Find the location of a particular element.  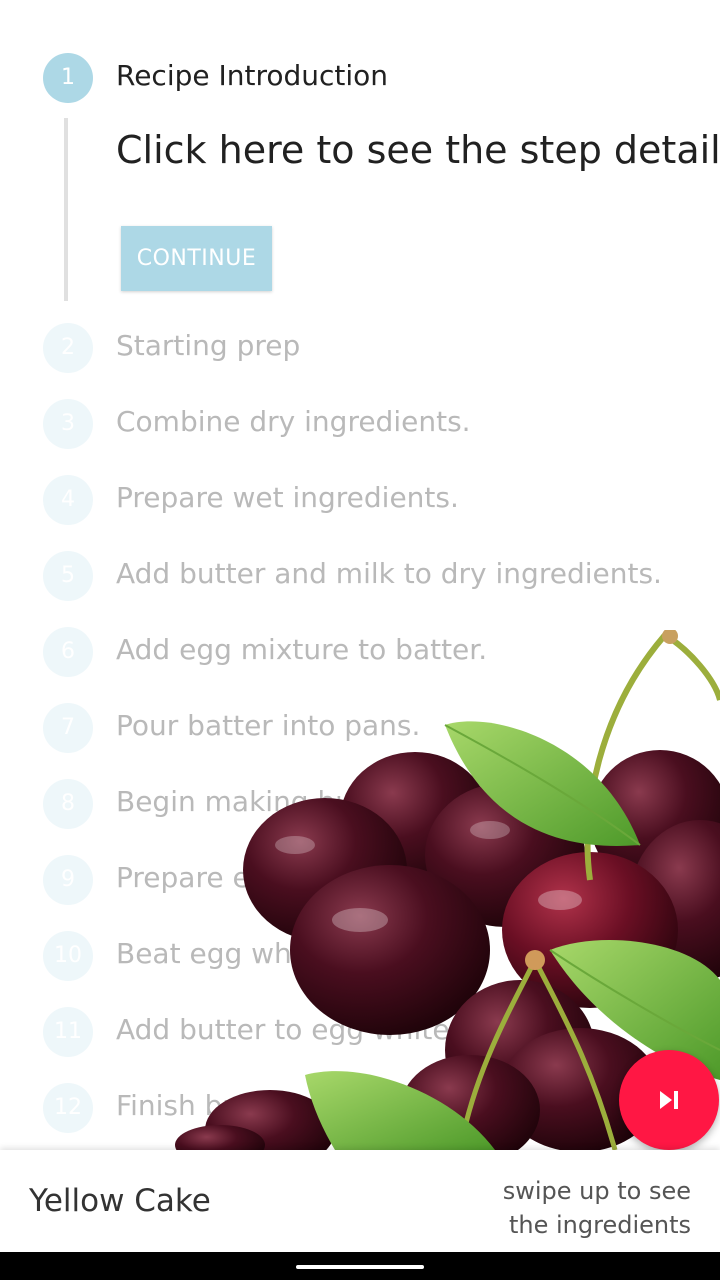

step-number-circle: 12 is located at coordinates (68, 1108).